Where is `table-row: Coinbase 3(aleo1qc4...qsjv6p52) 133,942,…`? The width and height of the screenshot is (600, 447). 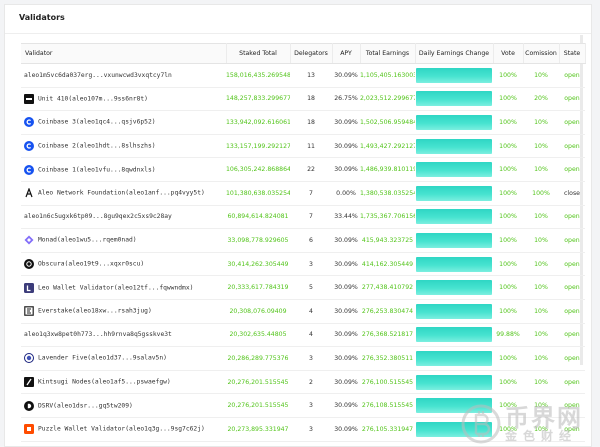
table-row: Coinbase 3(aleo1qc4...qsjv6p52) 133,942,… is located at coordinates (303, 122).